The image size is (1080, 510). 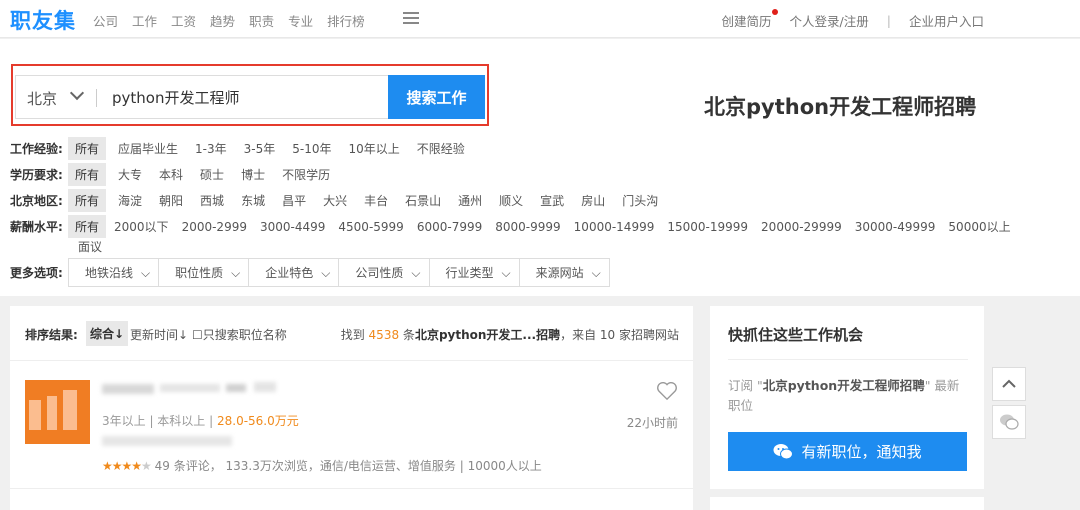 I want to click on filter-option: 2000以下, so click(x=141, y=226).